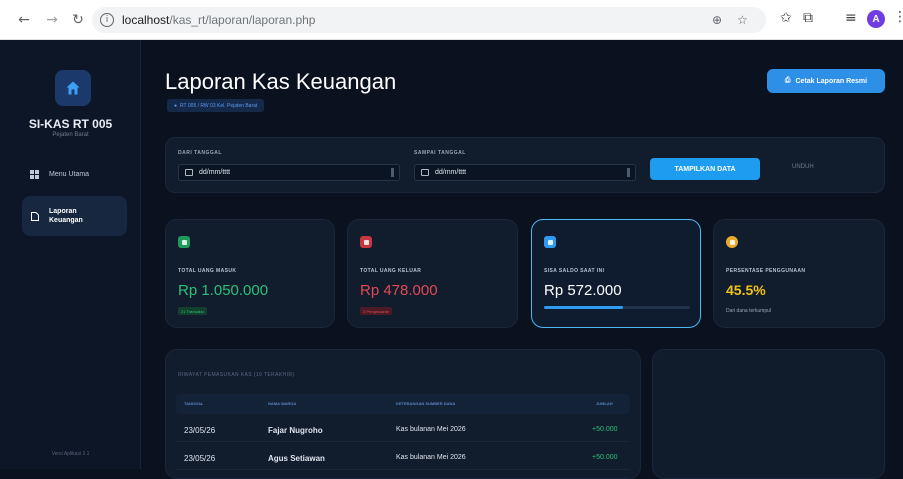 Image resolution: width=903 pixels, height=479 pixels. I want to click on expense-icon, so click(366, 242).